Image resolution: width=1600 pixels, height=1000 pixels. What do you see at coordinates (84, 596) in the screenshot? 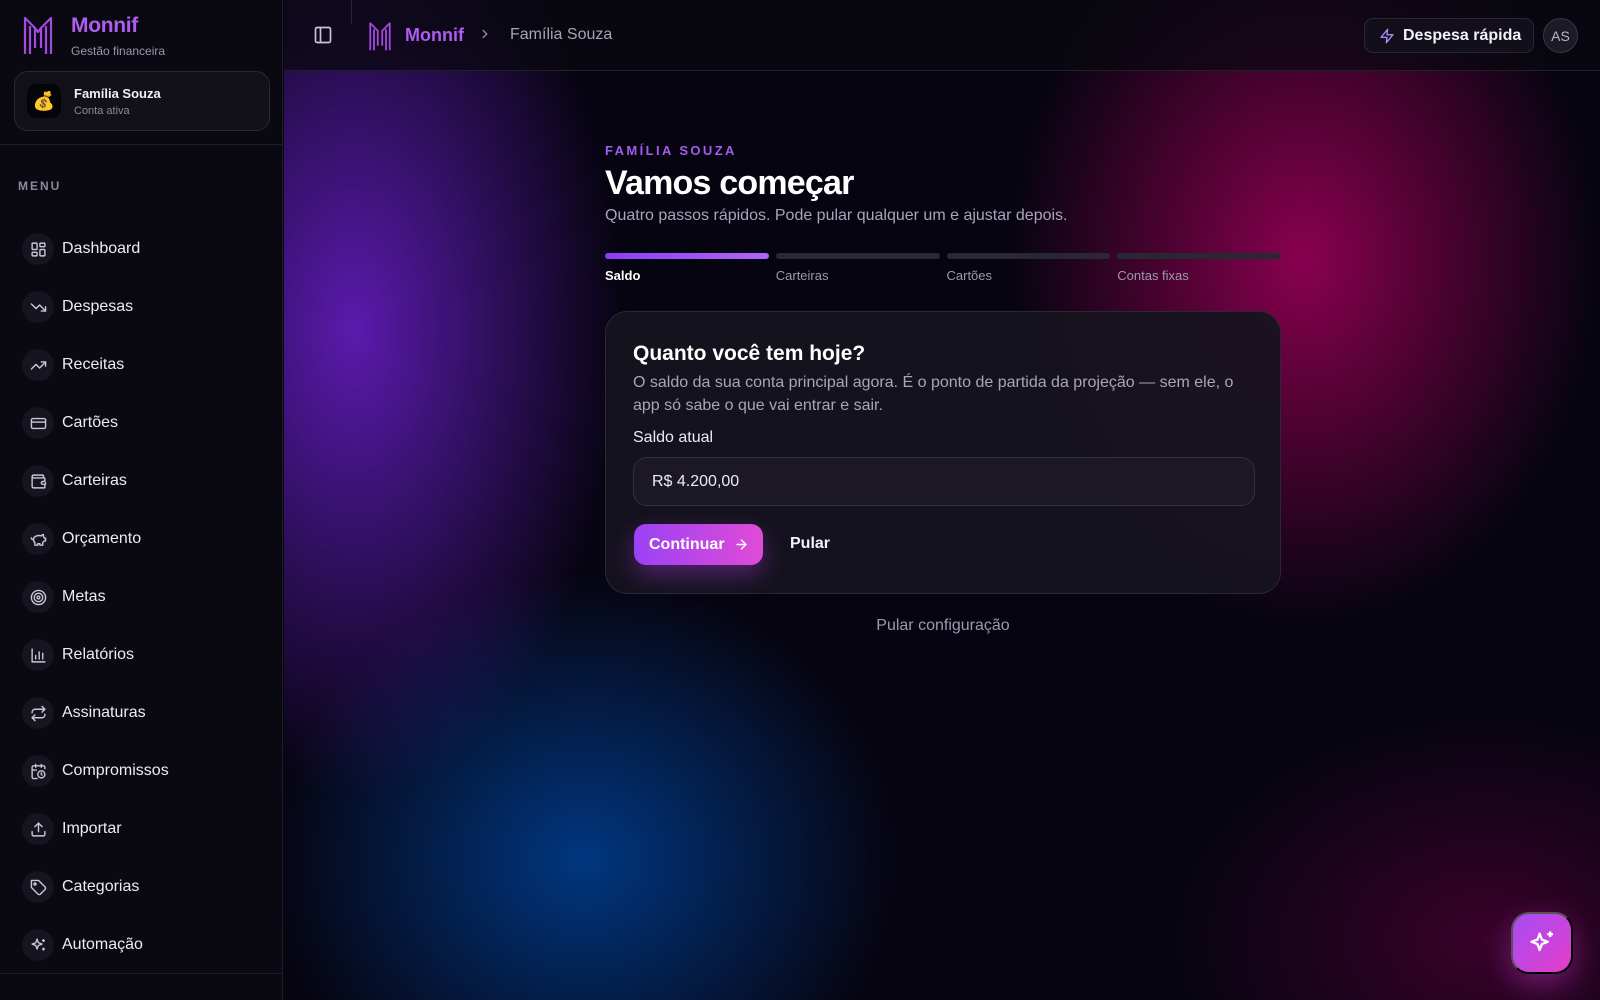
I see `sidebar-item-label: Metas` at bounding box center [84, 596].